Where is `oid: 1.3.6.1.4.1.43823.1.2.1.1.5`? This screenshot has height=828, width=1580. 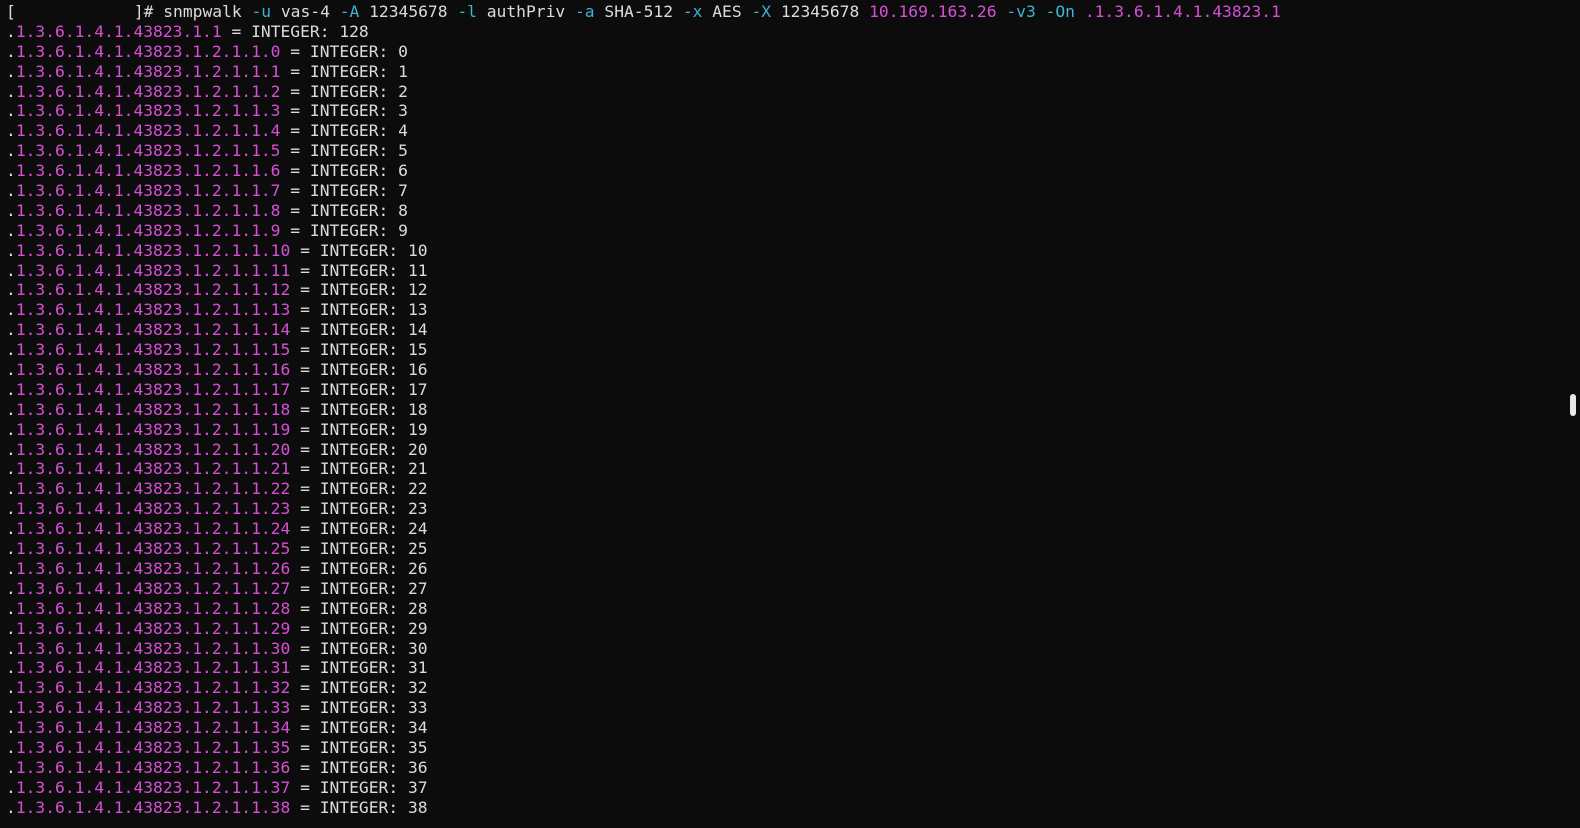 oid: 1.3.6.1.4.1.43823.1.2.1.1.5 is located at coordinates (148, 151).